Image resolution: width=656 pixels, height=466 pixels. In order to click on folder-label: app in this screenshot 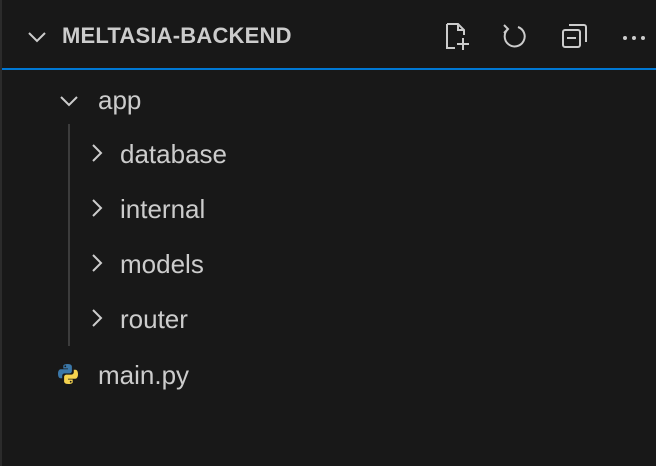, I will do `click(120, 100)`.